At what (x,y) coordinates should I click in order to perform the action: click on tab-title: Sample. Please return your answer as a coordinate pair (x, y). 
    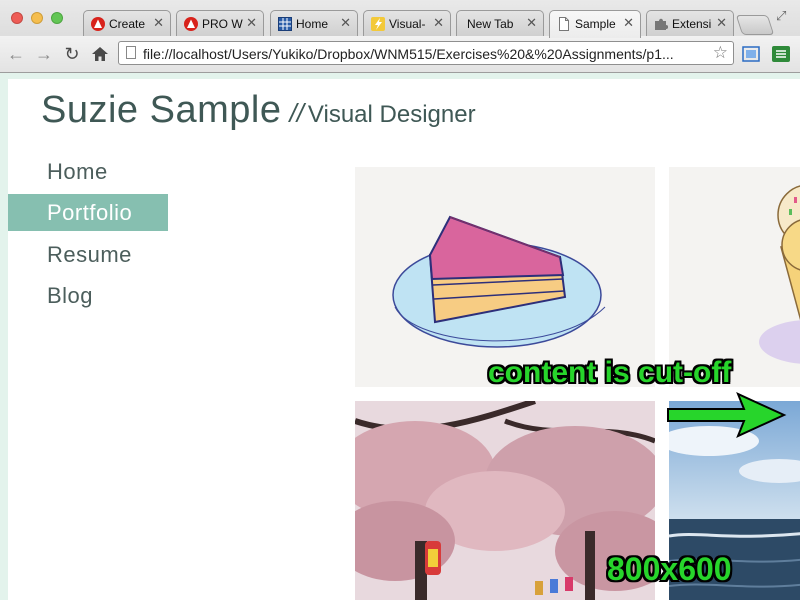
    Looking at the image, I should click on (595, 24).